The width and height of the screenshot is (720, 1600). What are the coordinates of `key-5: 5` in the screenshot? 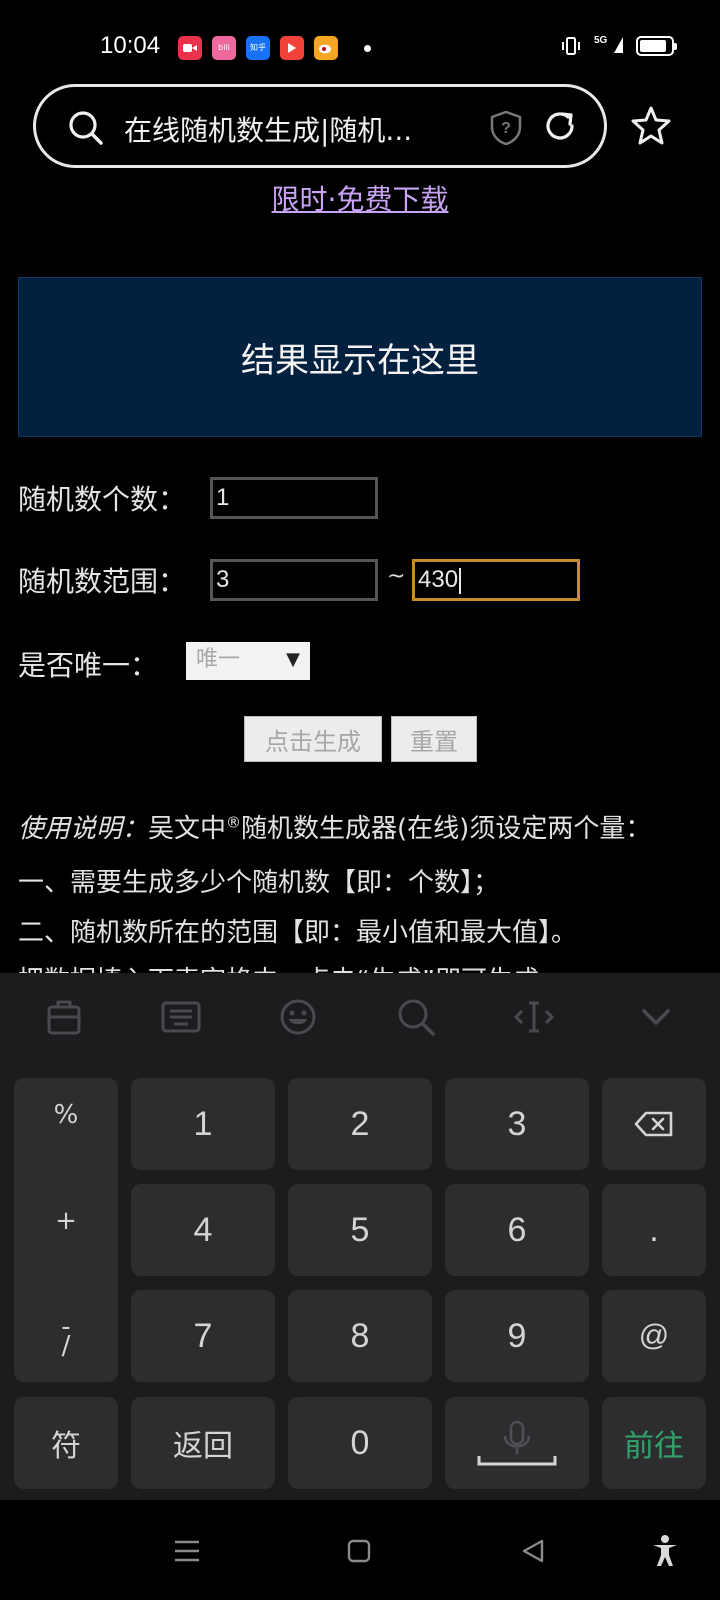 It's located at (360, 1230).